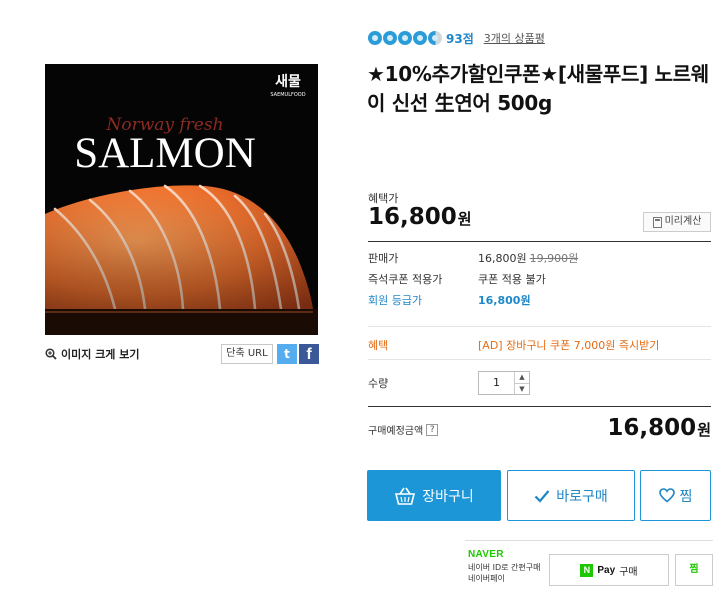 Image resolution: width=720 pixels, height=593 pixels. I want to click on total-price: 16,800원, so click(659, 428).